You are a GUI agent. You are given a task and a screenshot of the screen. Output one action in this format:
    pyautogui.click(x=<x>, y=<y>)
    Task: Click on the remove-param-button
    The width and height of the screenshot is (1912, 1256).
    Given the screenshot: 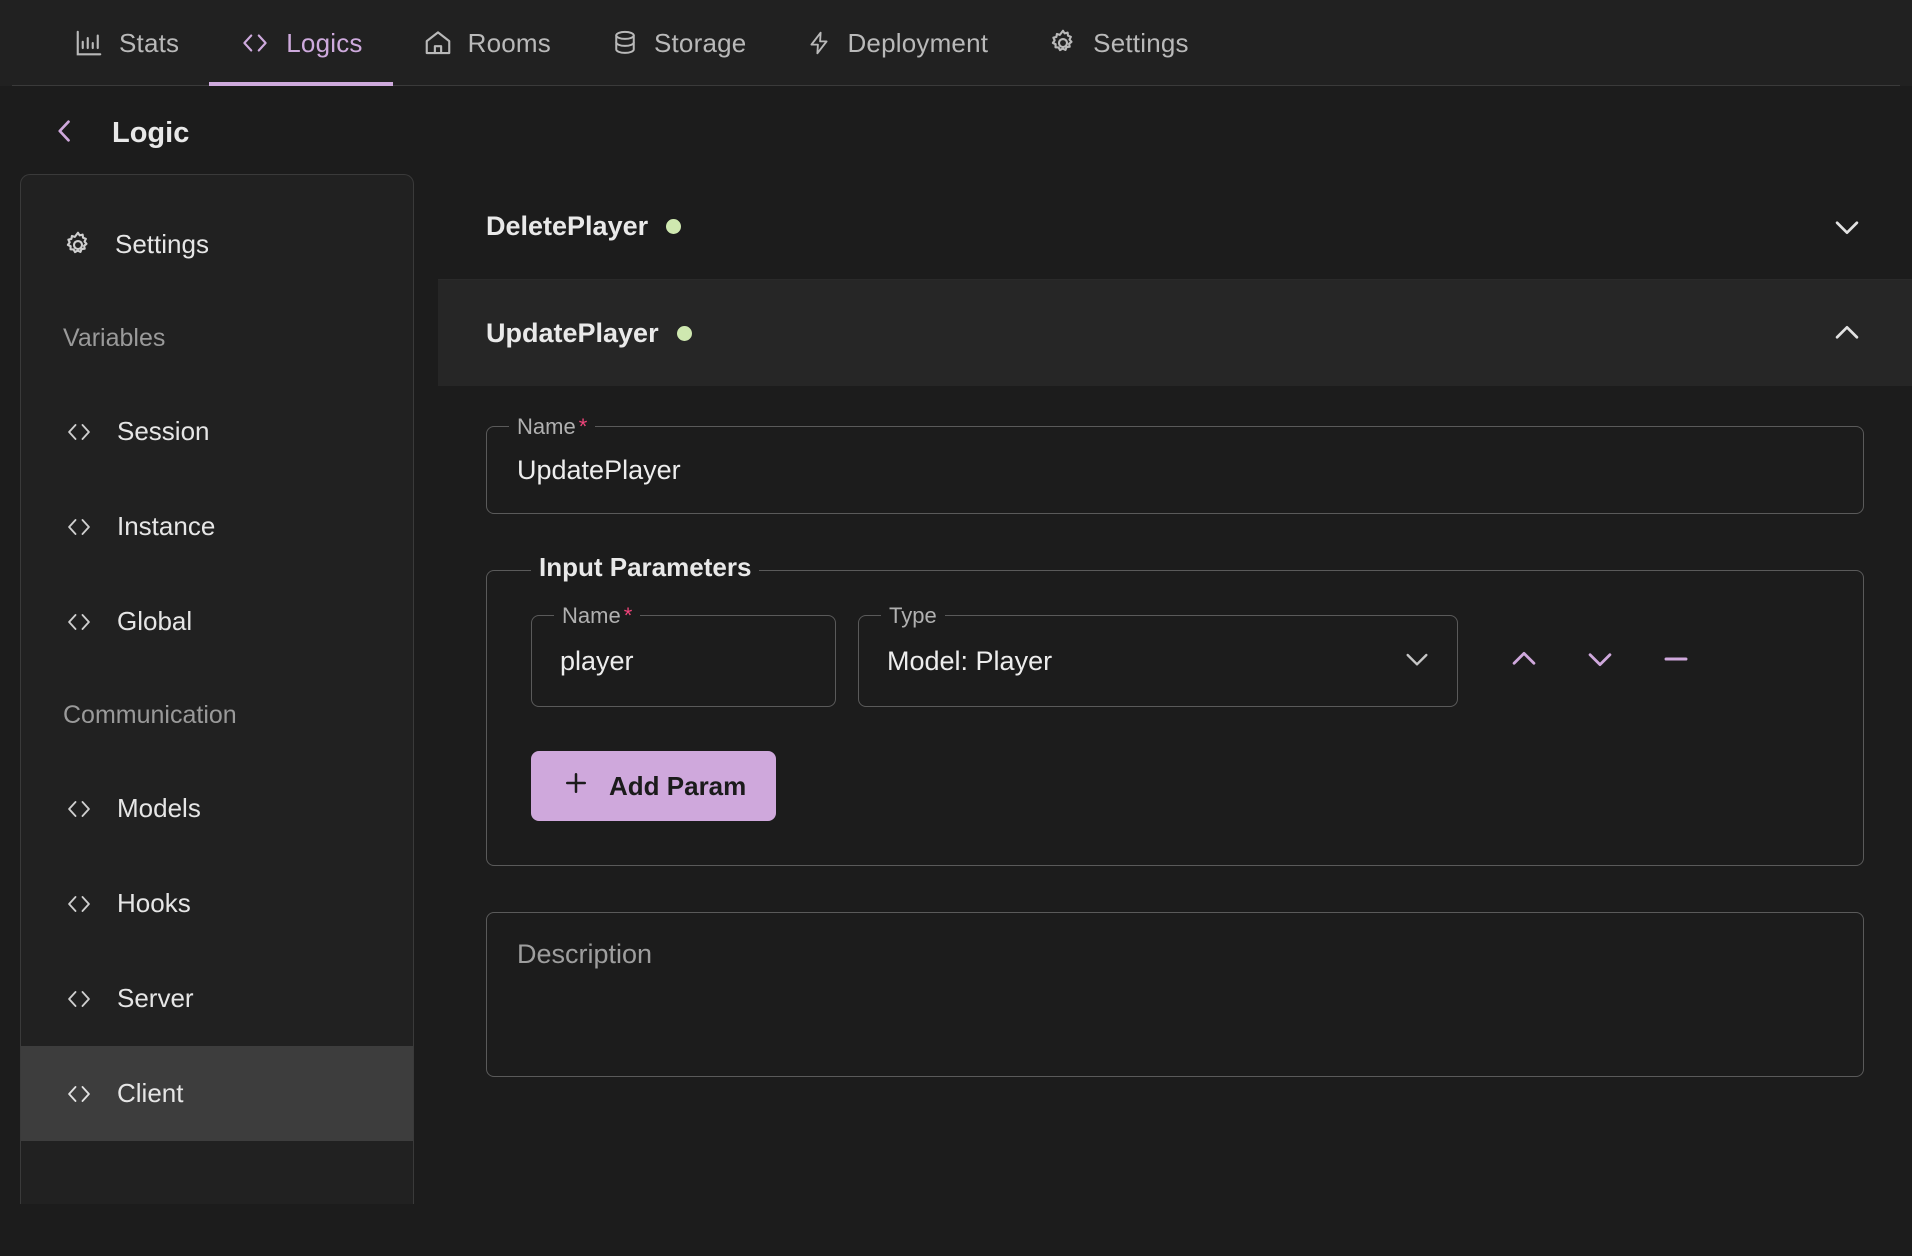 What is the action you would take?
    pyautogui.click(x=1676, y=661)
    